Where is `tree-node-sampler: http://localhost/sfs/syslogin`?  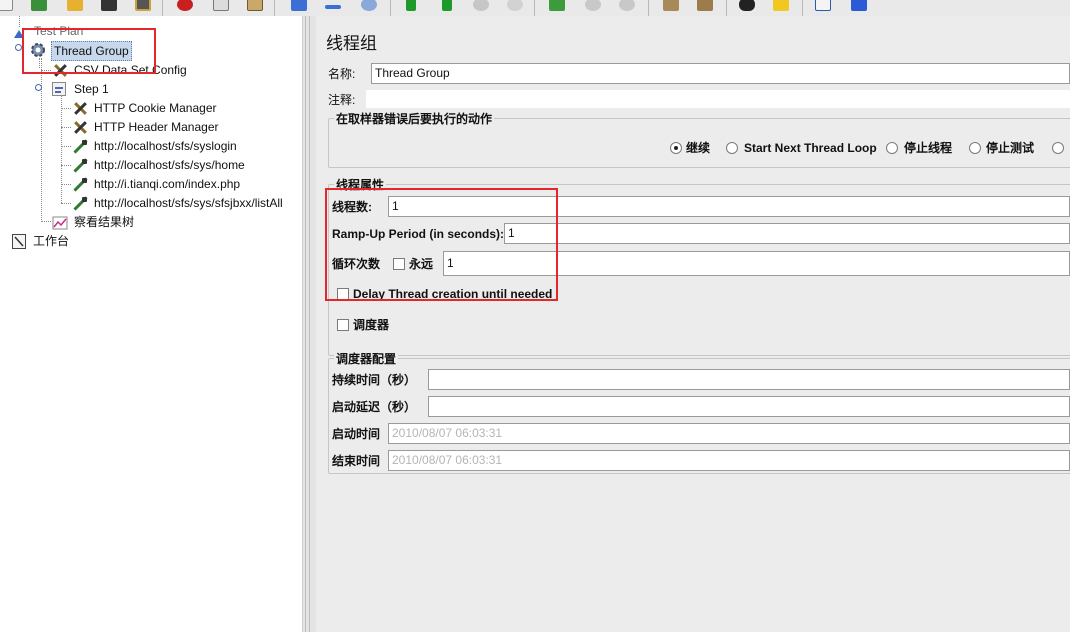
tree-node-sampler: http://localhost/sfs/syslogin is located at coordinates (162, 146).